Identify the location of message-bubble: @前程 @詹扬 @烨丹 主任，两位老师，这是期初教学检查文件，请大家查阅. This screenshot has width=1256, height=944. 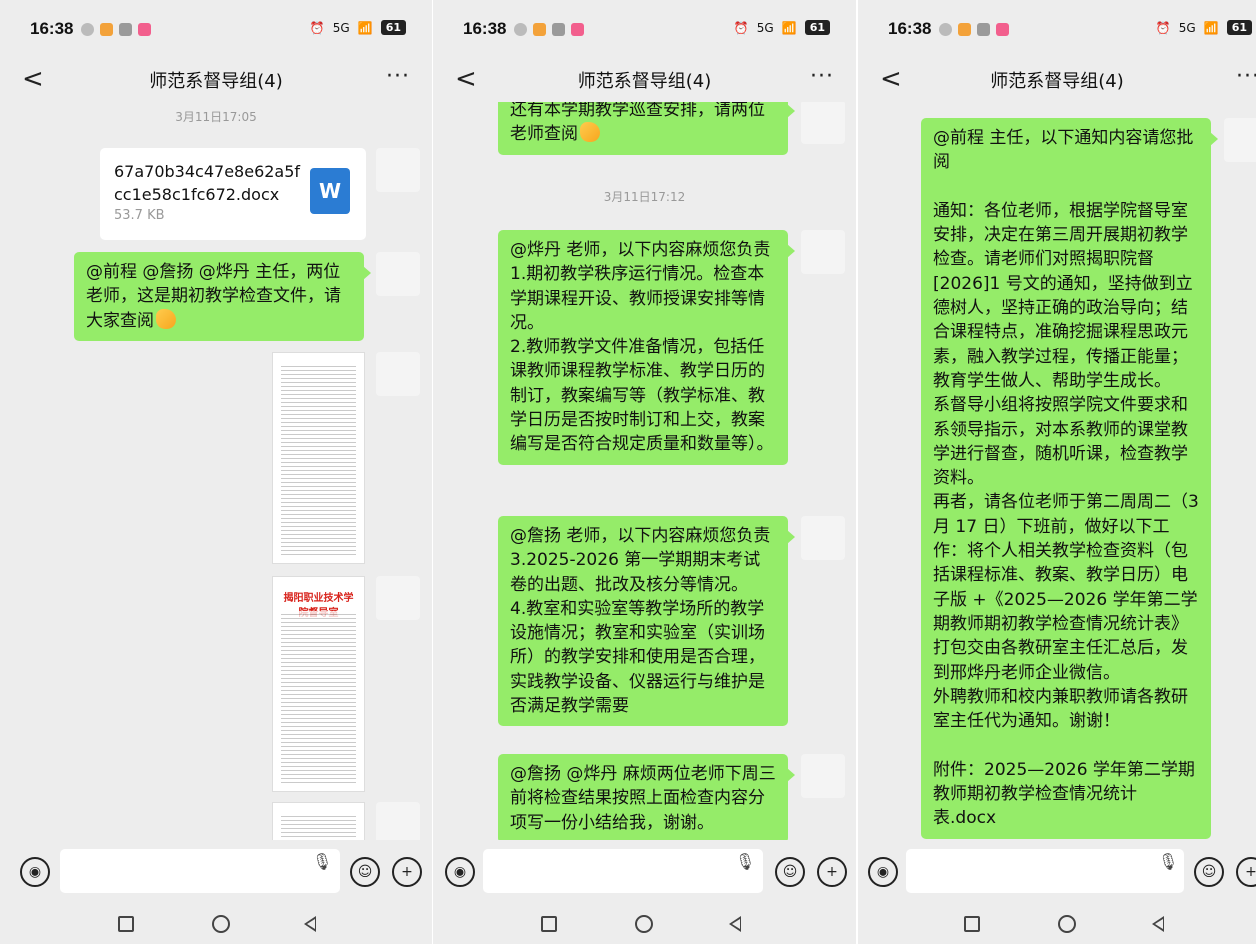
(222, 296).